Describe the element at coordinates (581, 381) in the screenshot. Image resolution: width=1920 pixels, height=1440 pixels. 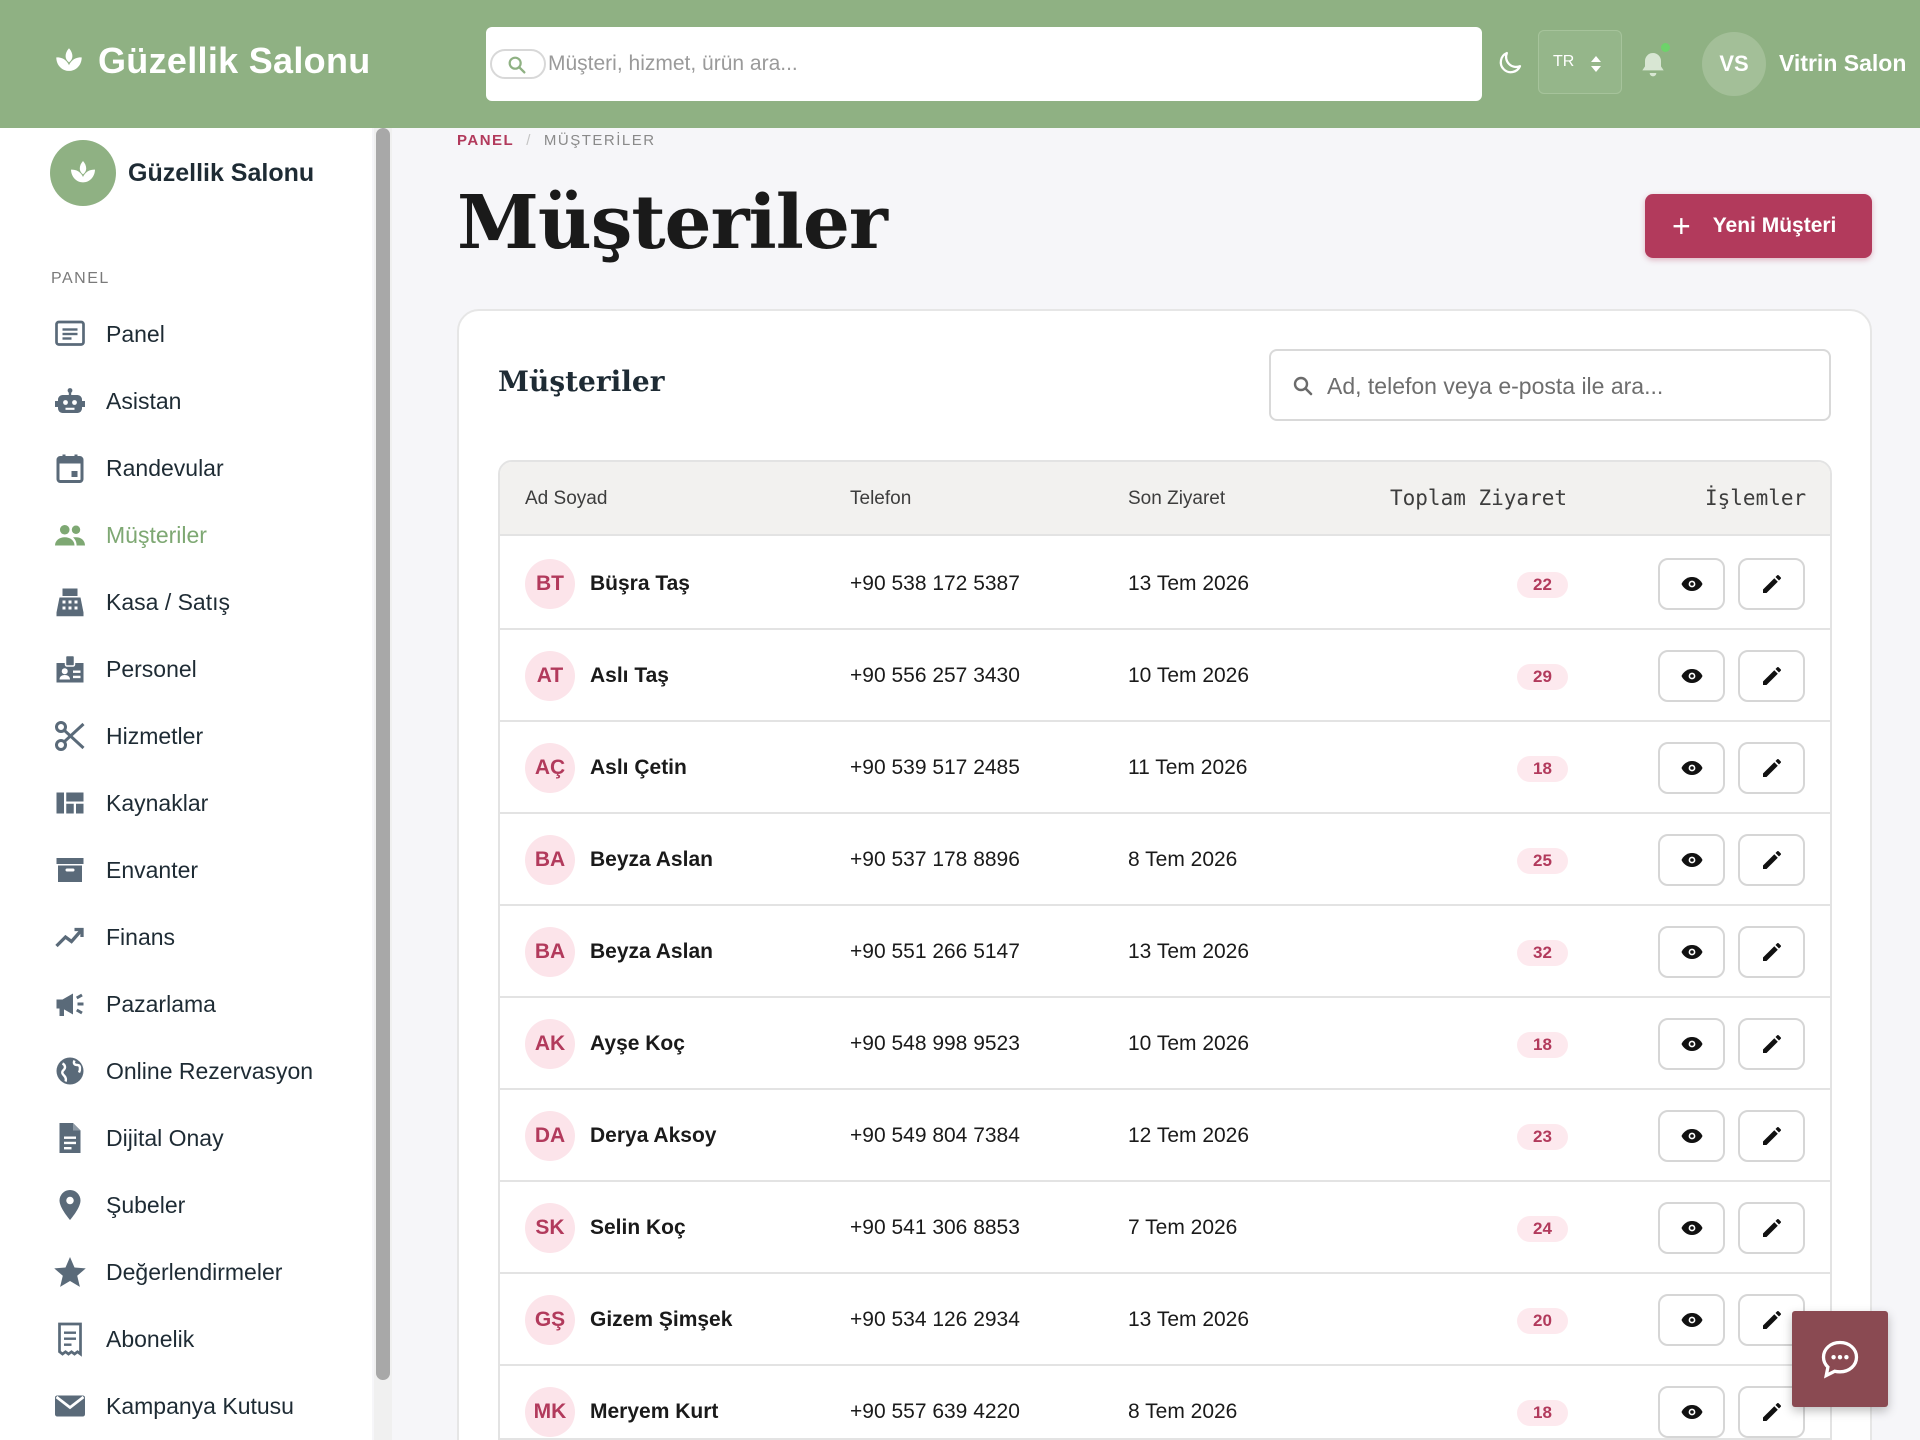
I see `card-title: Müşteriler` at that location.